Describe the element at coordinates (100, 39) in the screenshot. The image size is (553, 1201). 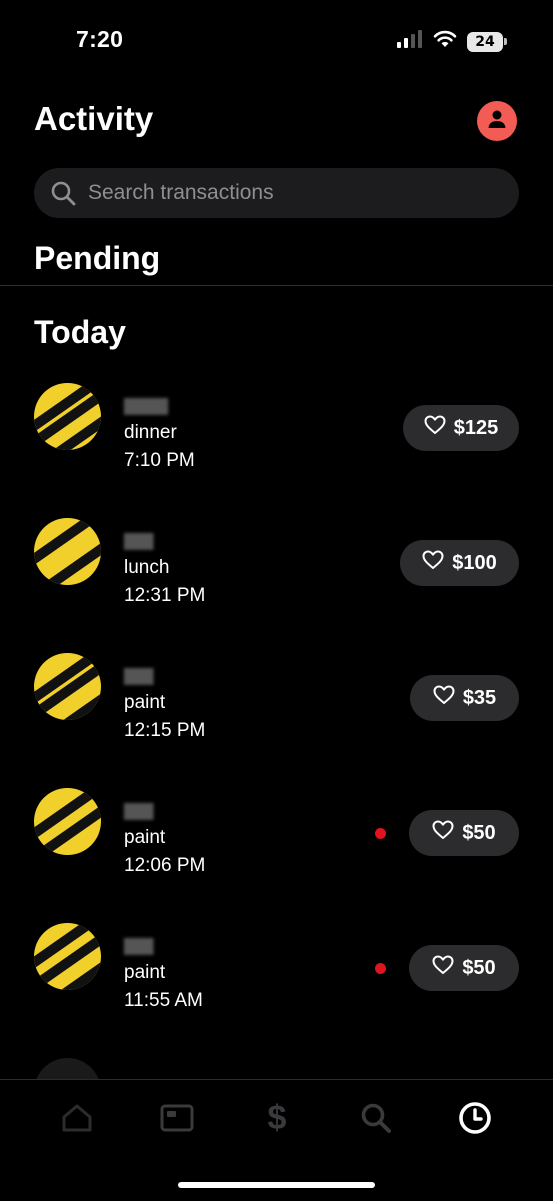
I see `status-time: 7:20` at that location.